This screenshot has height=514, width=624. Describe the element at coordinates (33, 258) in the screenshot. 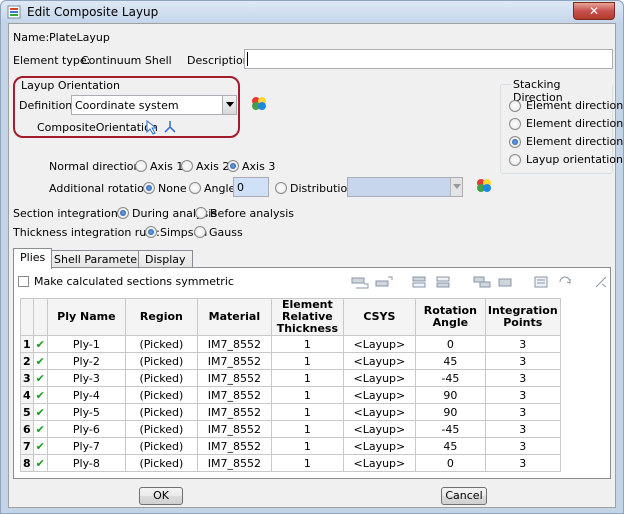

I see `tab-plies: Plies` at that location.